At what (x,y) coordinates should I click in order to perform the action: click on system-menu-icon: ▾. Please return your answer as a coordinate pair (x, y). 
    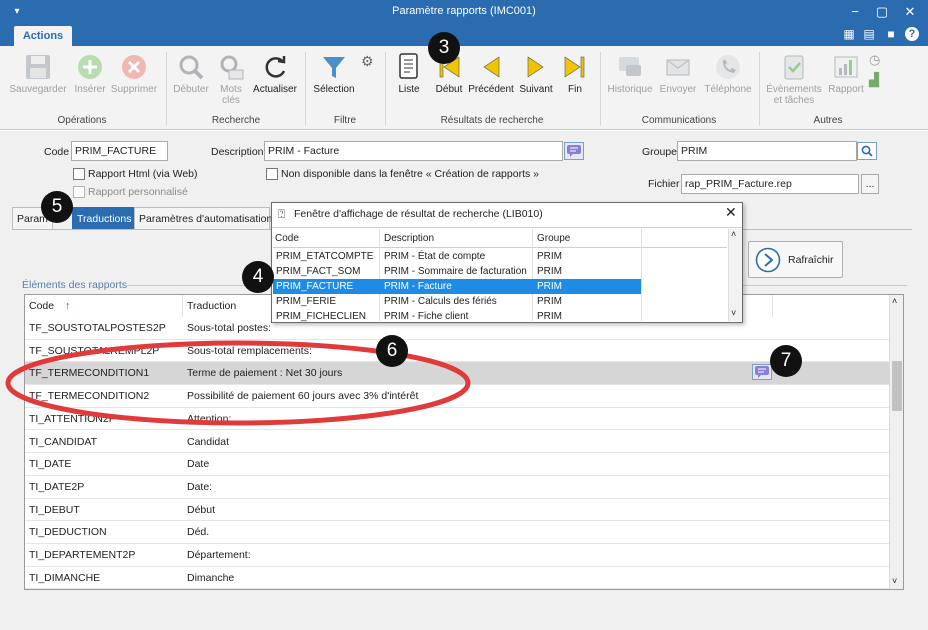
    Looking at the image, I should click on (17, 12).